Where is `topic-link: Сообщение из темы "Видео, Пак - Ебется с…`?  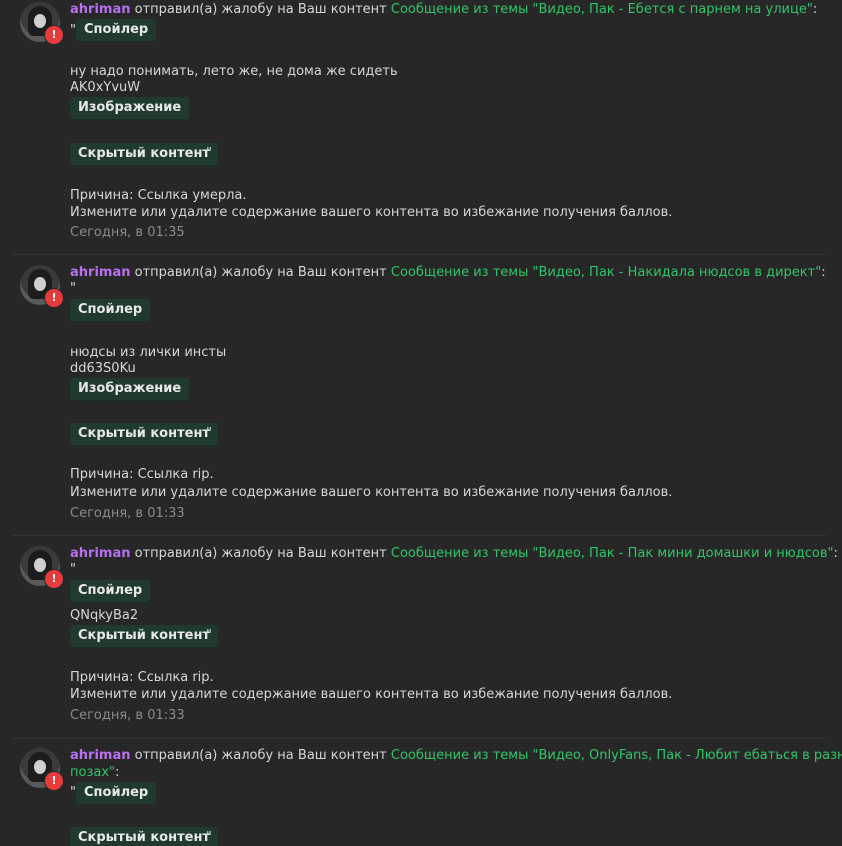
topic-link: Сообщение из темы "Видео, Пак - Ебется с… is located at coordinates (602, 9).